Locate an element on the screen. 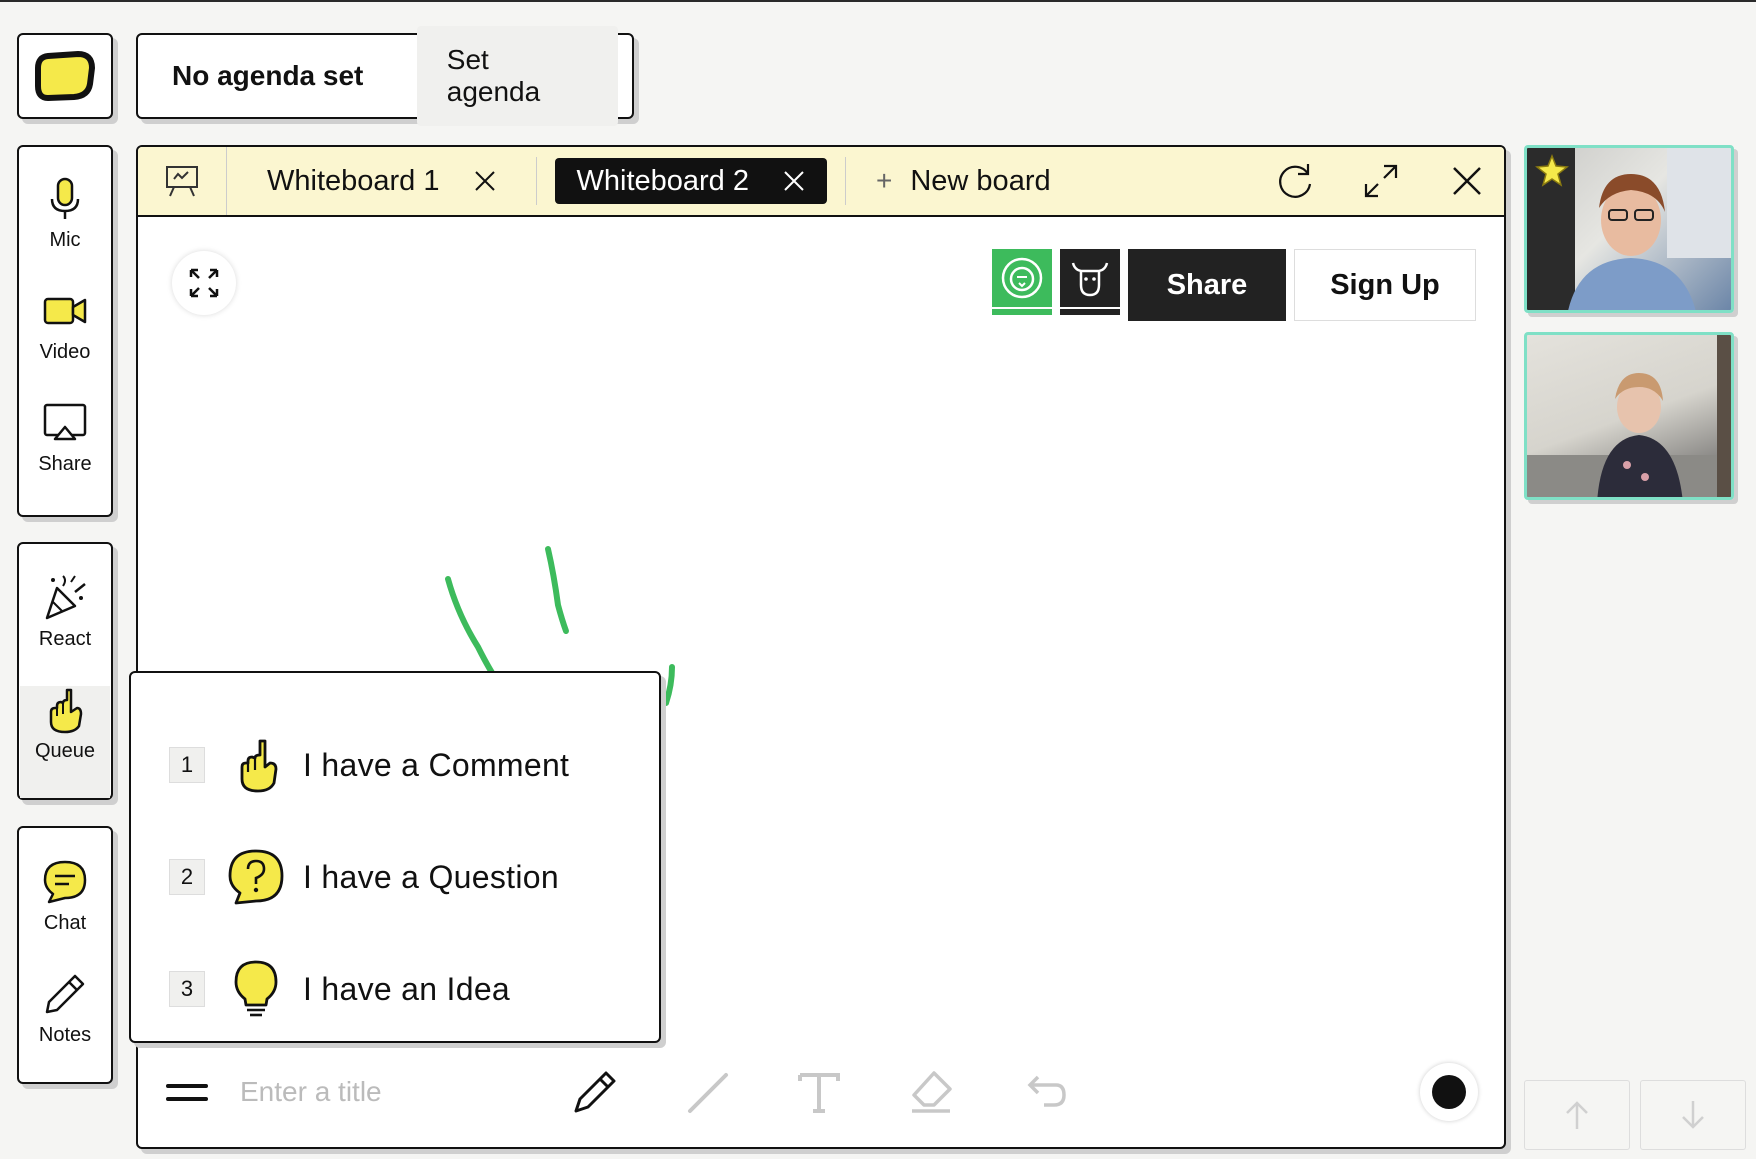 Image resolution: width=1756 pixels, height=1159 pixels. app-logo is located at coordinates (65, 76).